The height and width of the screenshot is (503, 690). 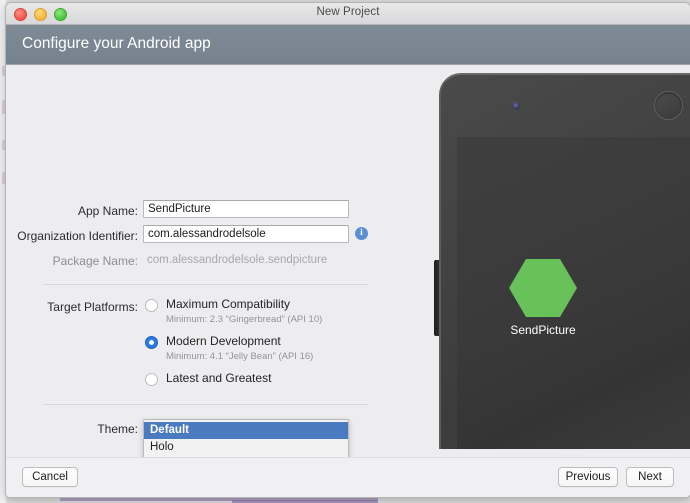 What do you see at coordinates (348, 45) in the screenshot?
I see `wizard-header: Configure your Android app` at bounding box center [348, 45].